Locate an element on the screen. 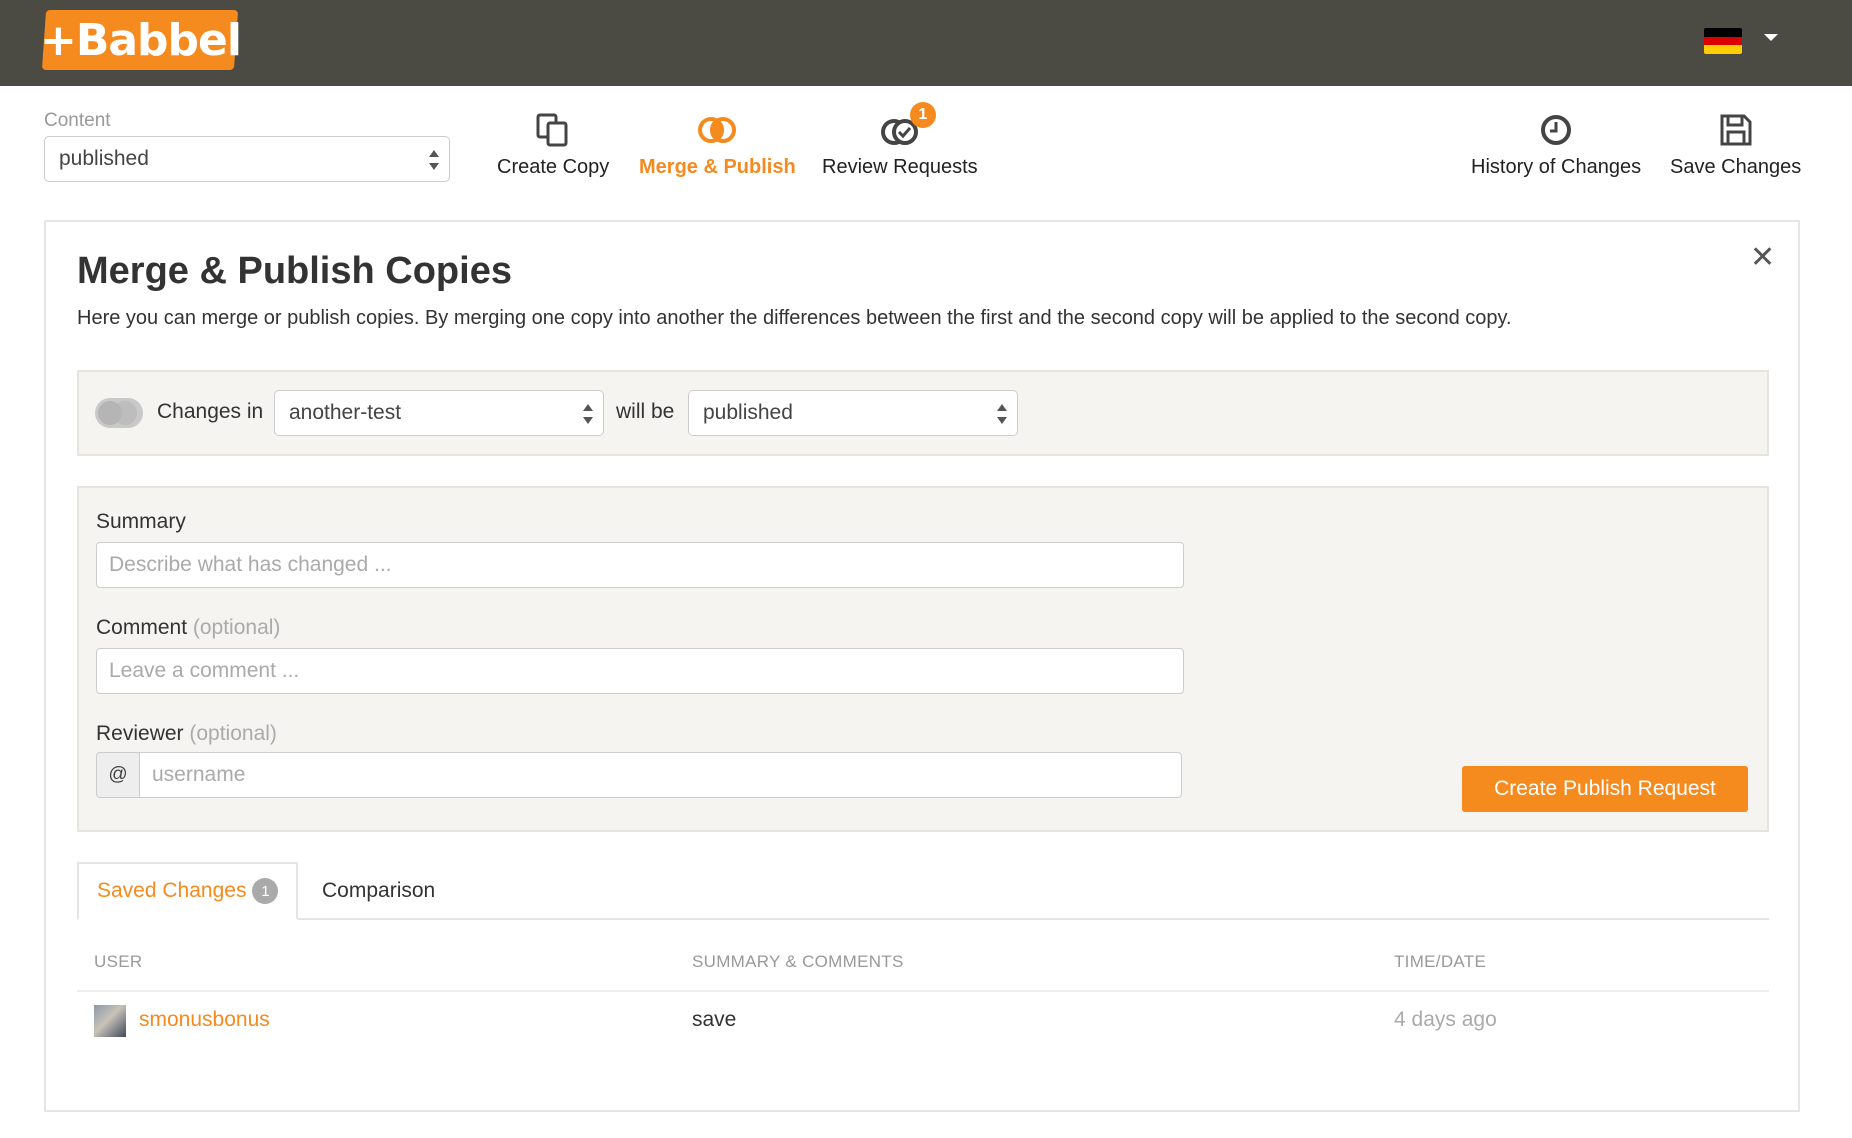 This screenshot has width=1852, height=1138. review-requests-badge: 1 is located at coordinates (922, 115).